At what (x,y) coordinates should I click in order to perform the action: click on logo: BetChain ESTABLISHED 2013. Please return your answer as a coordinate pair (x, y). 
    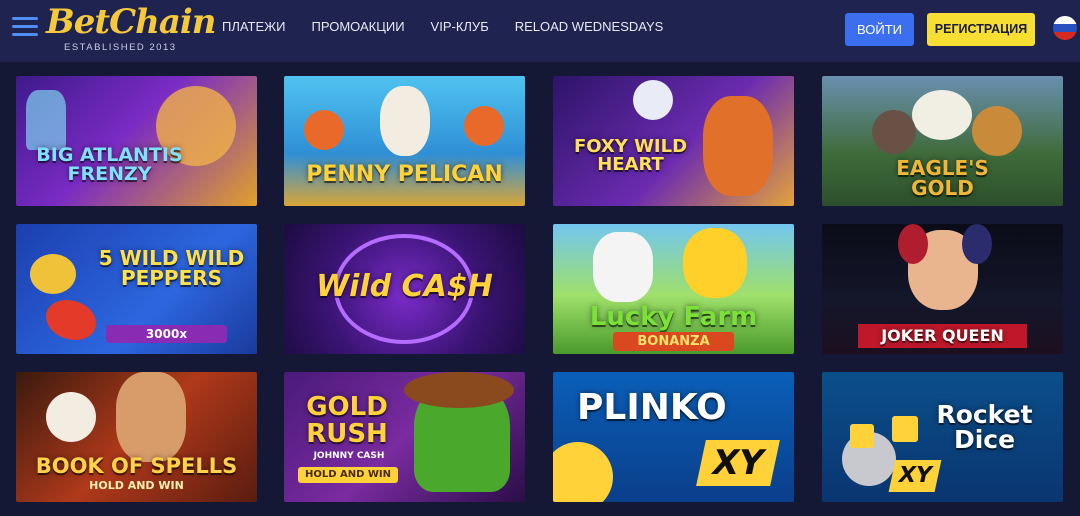
    Looking at the image, I should click on (131, 28).